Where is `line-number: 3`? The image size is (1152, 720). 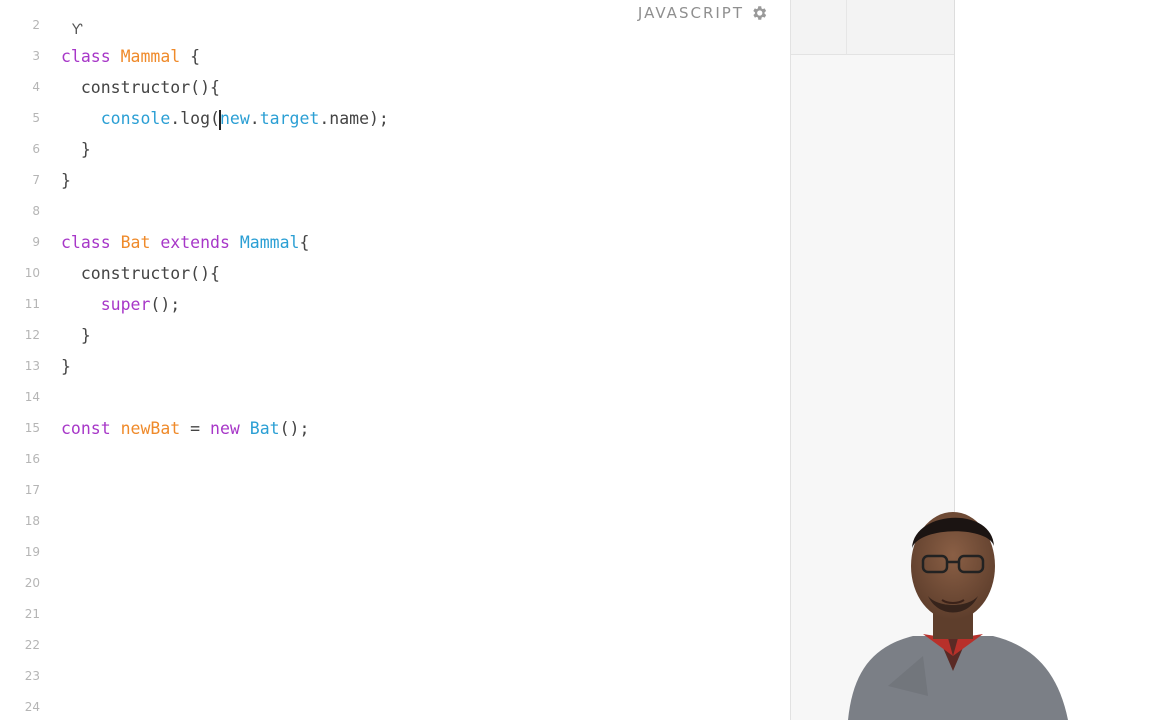 line-number: 3 is located at coordinates (36, 56).